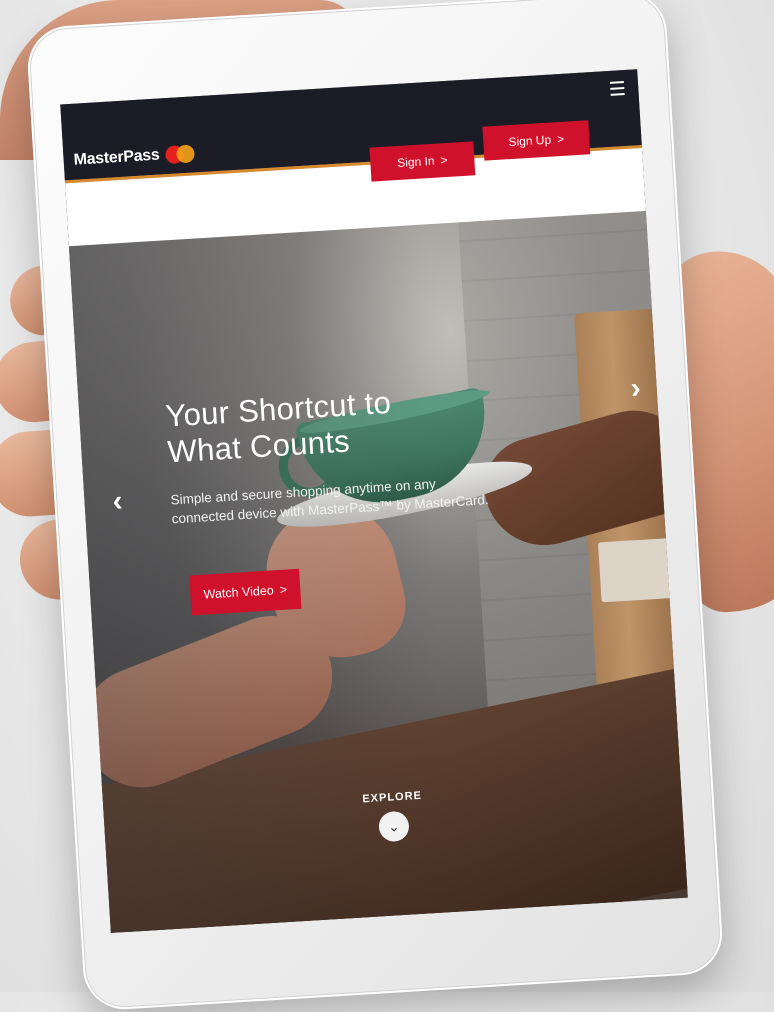 This screenshot has width=774, height=1012. Describe the element at coordinates (636, 389) in the screenshot. I see `carousel-next-arrow-icon: ›` at that location.